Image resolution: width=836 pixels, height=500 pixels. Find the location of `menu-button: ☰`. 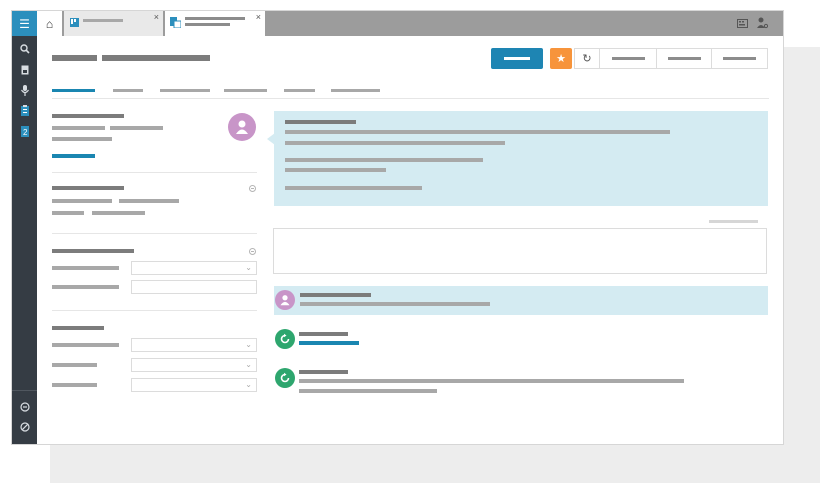

menu-button: ☰ is located at coordinates (24, 23).